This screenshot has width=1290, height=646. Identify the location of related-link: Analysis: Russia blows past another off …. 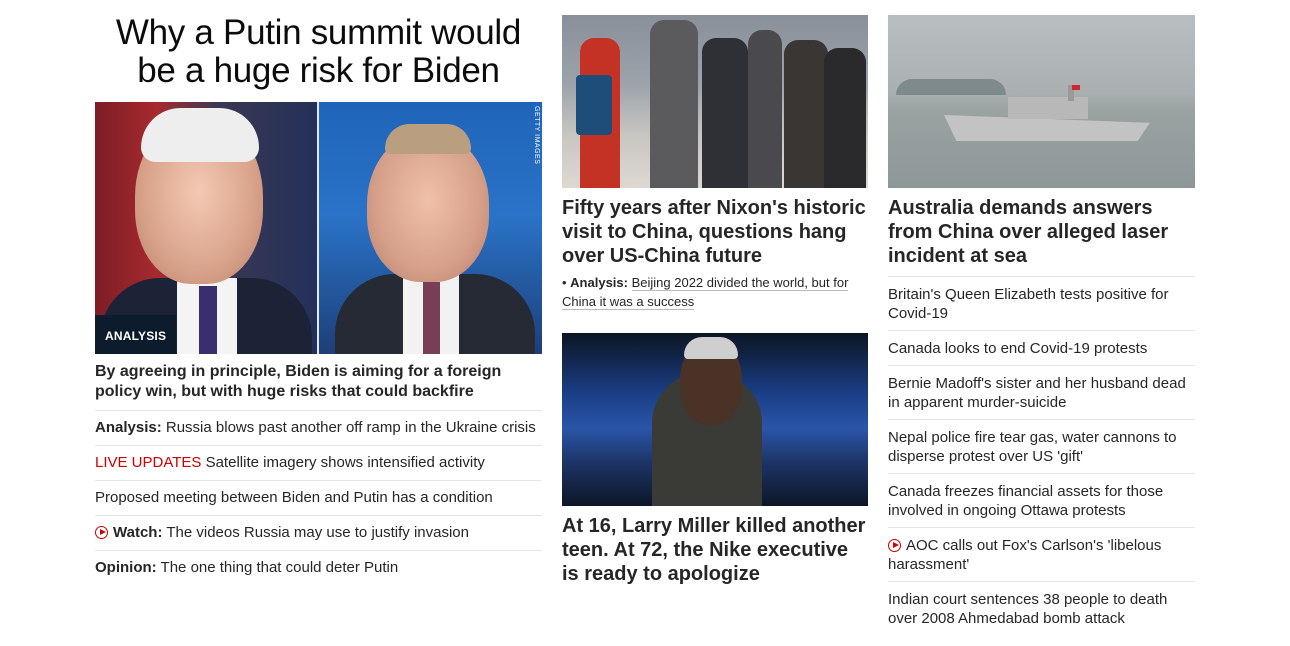
(318, 427).